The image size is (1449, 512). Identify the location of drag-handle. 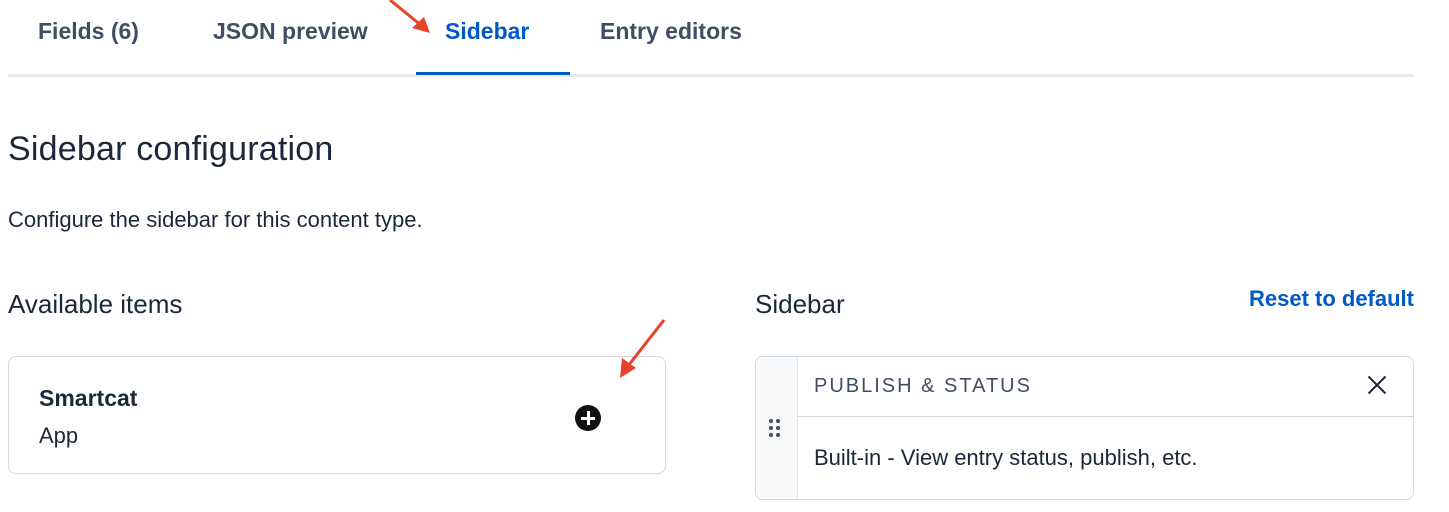
(777, 428).